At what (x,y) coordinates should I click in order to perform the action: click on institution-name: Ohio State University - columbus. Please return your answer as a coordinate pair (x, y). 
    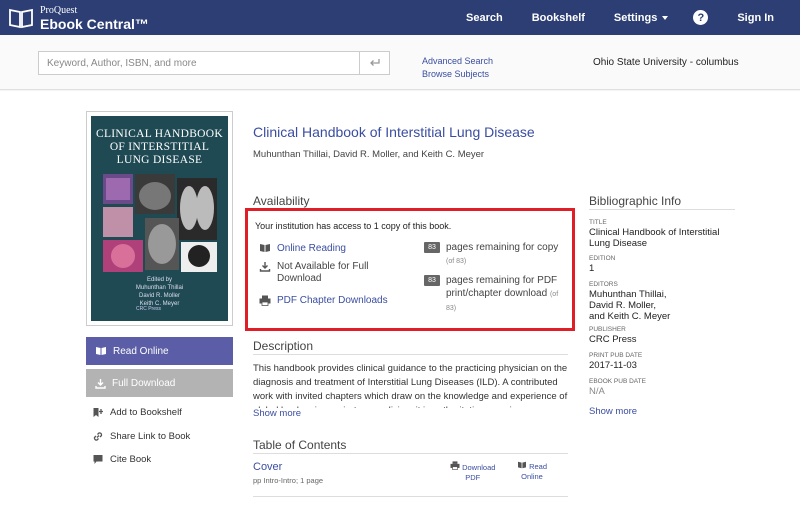
    Looking at the image, I should click on (666, 62).